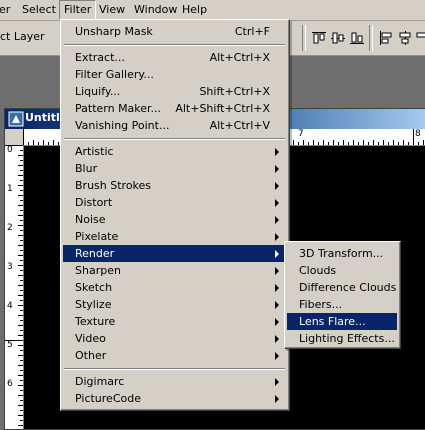  I want to click on menu-separator, so click(174, 139).